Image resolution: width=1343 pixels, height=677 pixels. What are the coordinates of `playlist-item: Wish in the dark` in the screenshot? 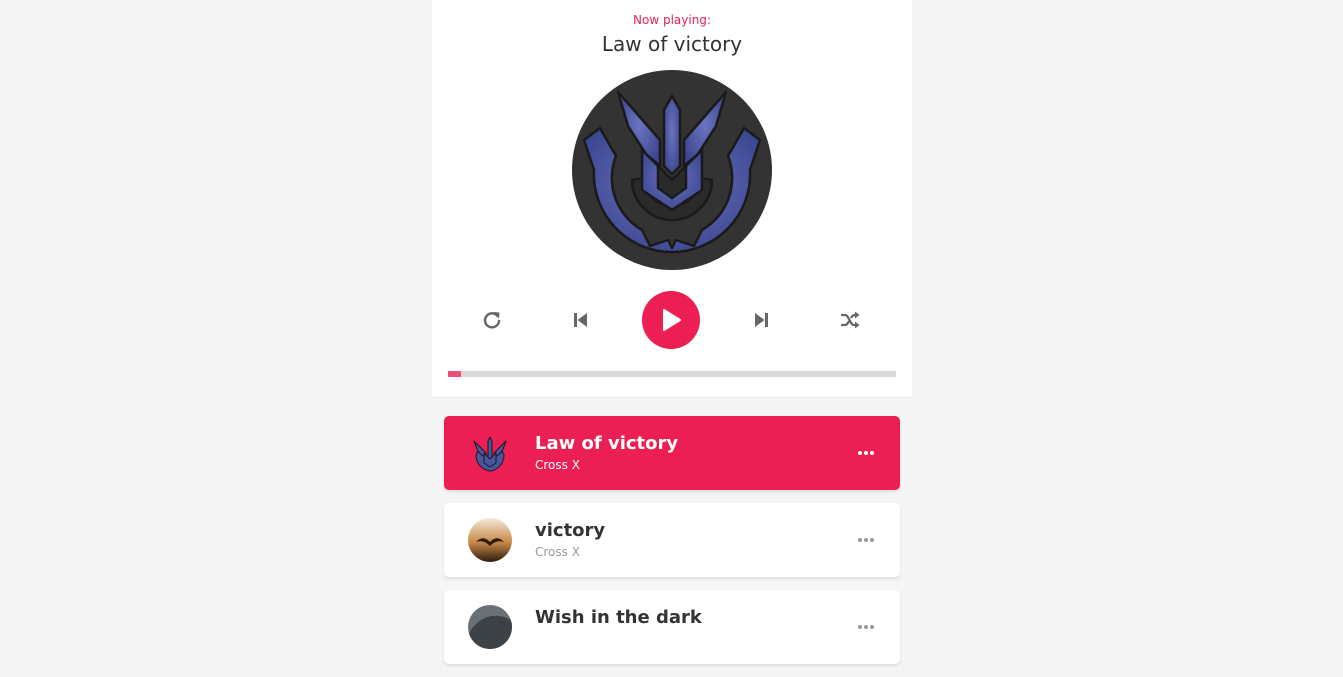 It's located at (672, 627).